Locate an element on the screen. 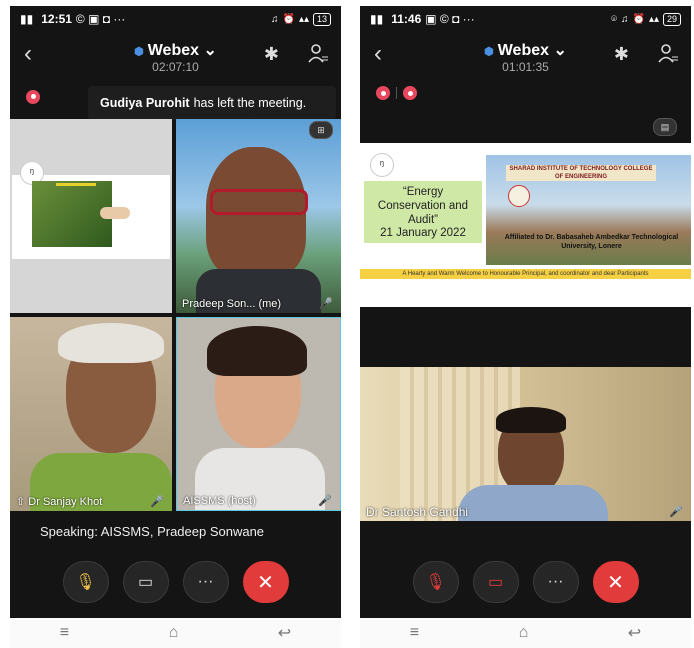  recording-indicator is located at coordinates (33, 95).